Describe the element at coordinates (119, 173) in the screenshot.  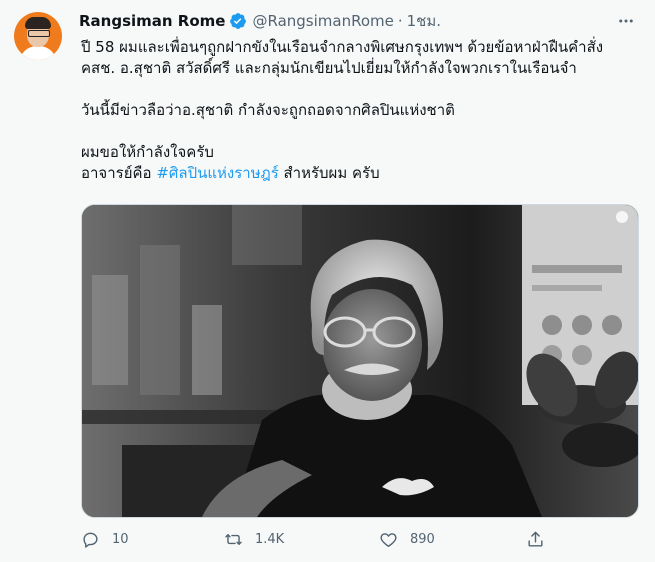
I see `text-segment: อาจารย์คือ` at that location.